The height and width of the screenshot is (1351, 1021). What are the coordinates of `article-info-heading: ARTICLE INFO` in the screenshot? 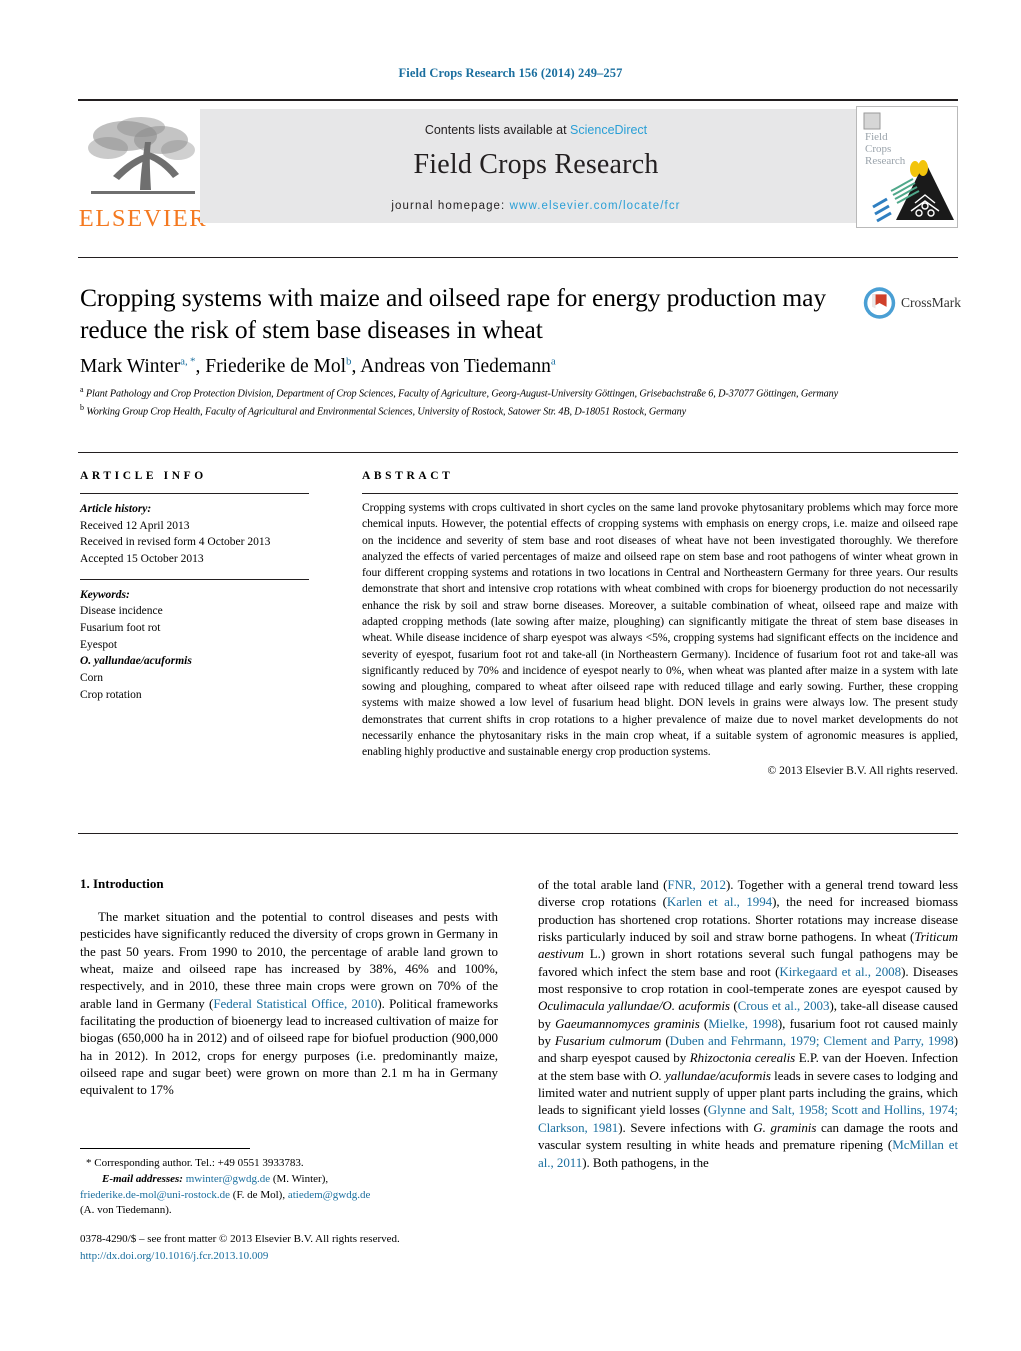 It's located at (143, 476).